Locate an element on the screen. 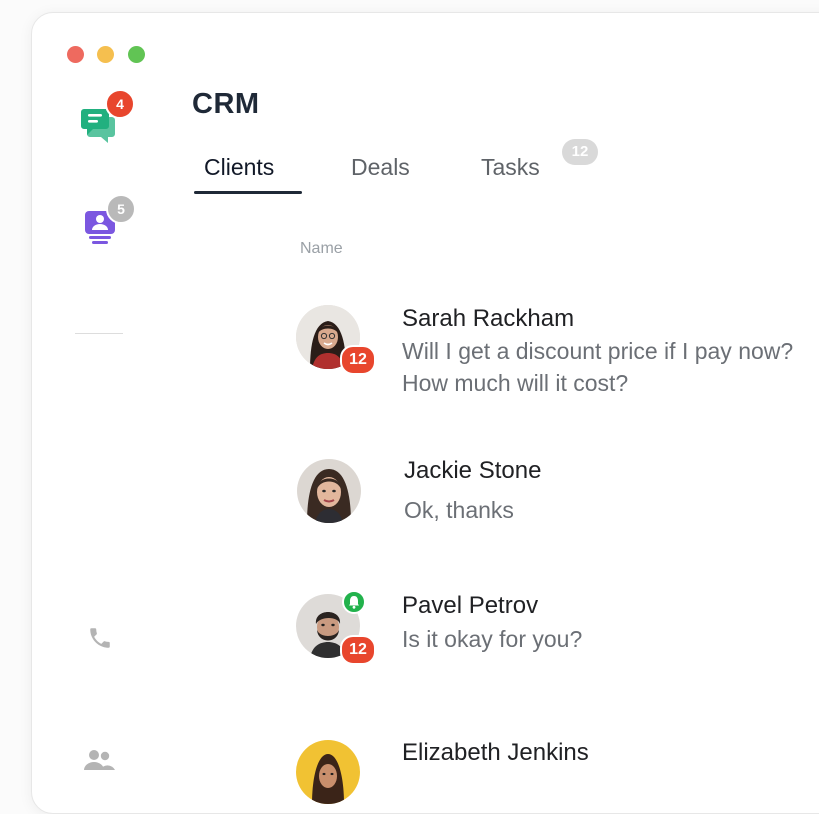  client-name: Sarah Rackham is located at coordinates (488, 318).